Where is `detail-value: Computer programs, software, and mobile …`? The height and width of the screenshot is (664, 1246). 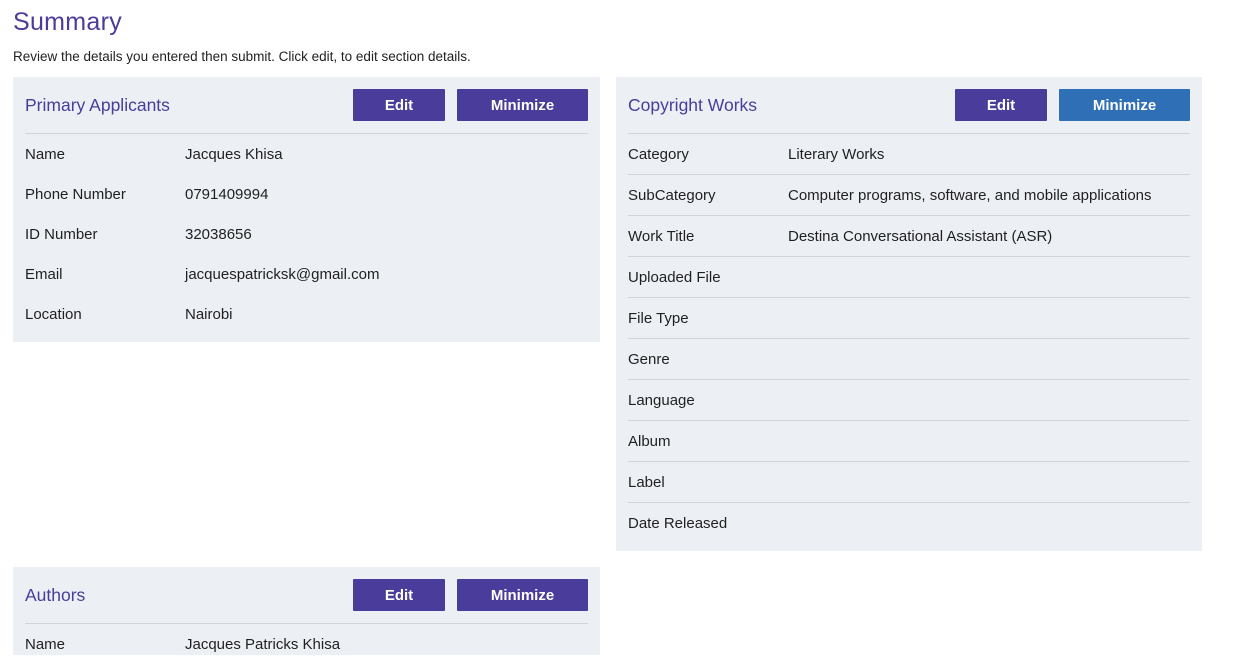
detail-value: Computer programs, software, and mobile … is located at coordinates (970, 195).